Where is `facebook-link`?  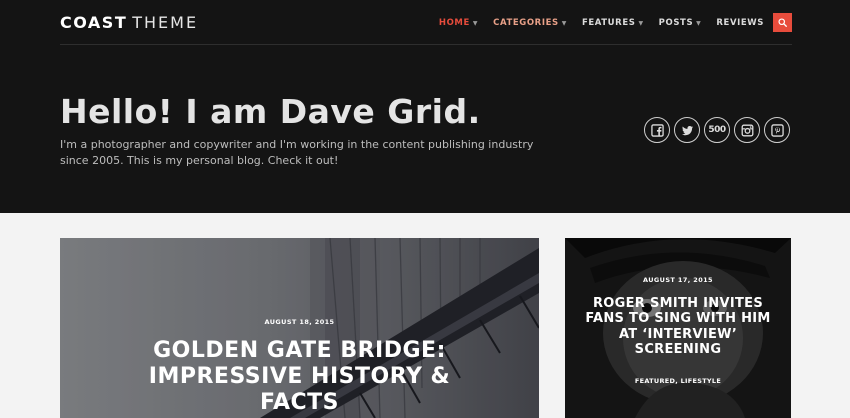
facebook-link is located at coordinates (657, 130).